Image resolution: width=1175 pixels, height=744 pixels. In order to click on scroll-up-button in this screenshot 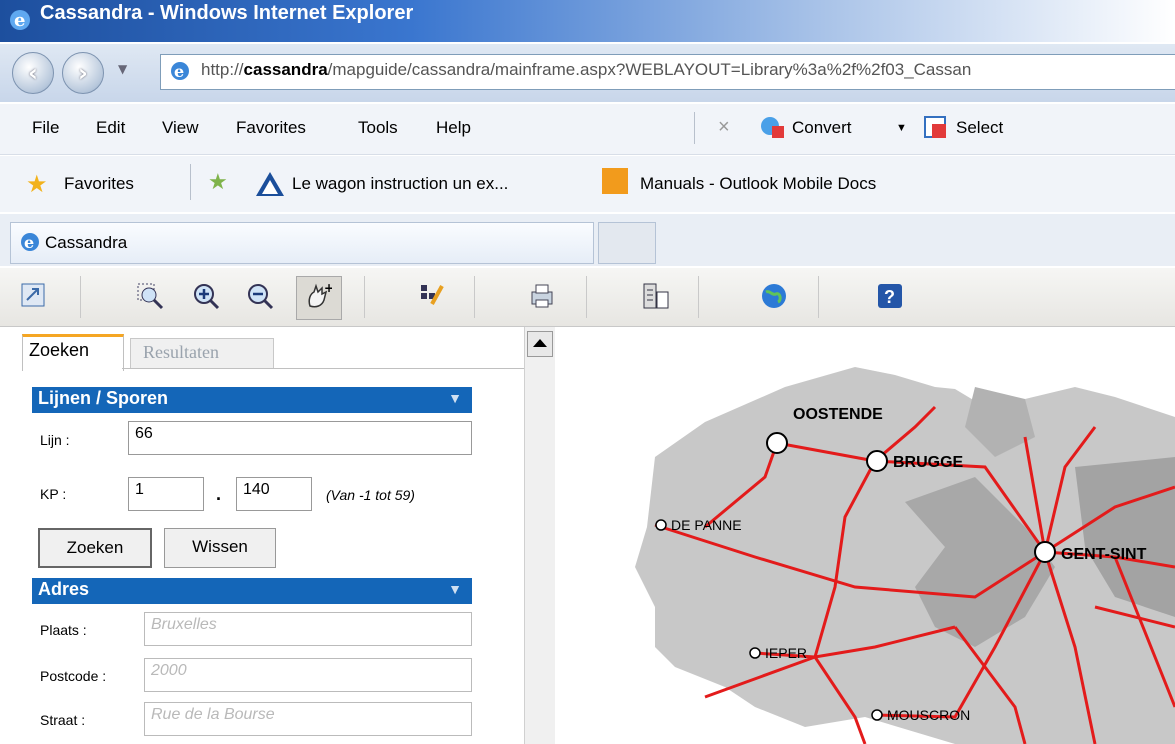, I will do `click(540, 344)`.